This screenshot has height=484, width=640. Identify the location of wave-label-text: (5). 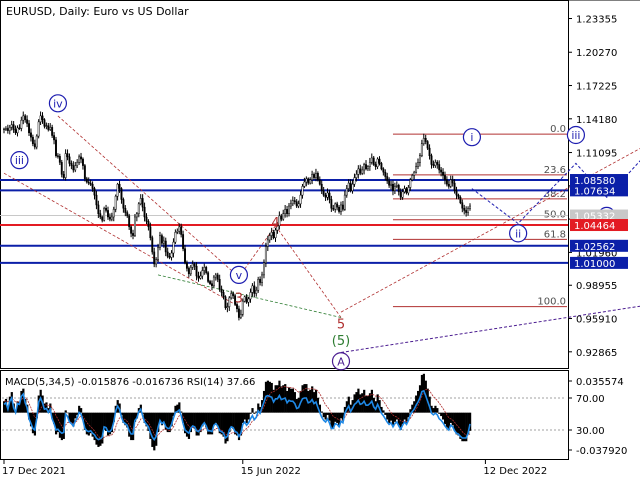
(341, 341).